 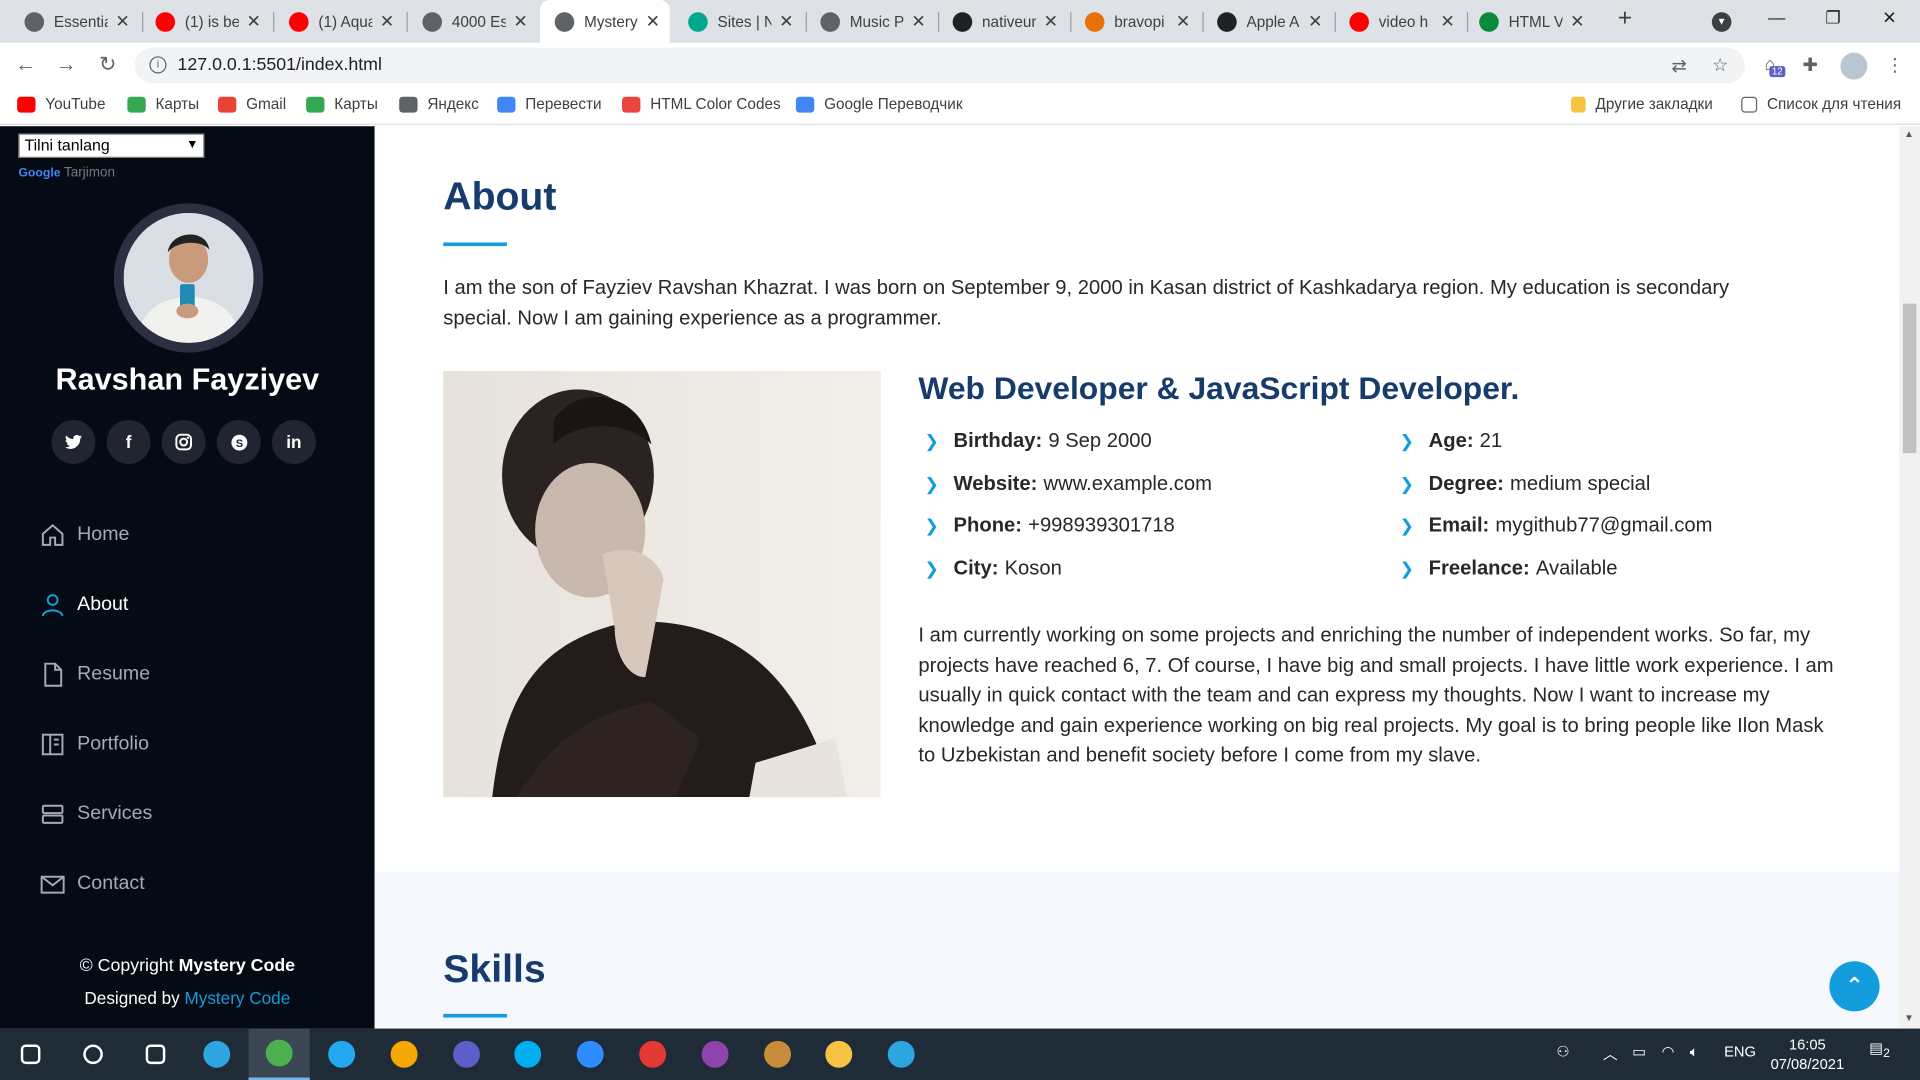 What do you see at coordinates (1879, 1052) in the screenshot?
I see `notification-center-icon: ▤2` at bounding box center [1879, 1052].